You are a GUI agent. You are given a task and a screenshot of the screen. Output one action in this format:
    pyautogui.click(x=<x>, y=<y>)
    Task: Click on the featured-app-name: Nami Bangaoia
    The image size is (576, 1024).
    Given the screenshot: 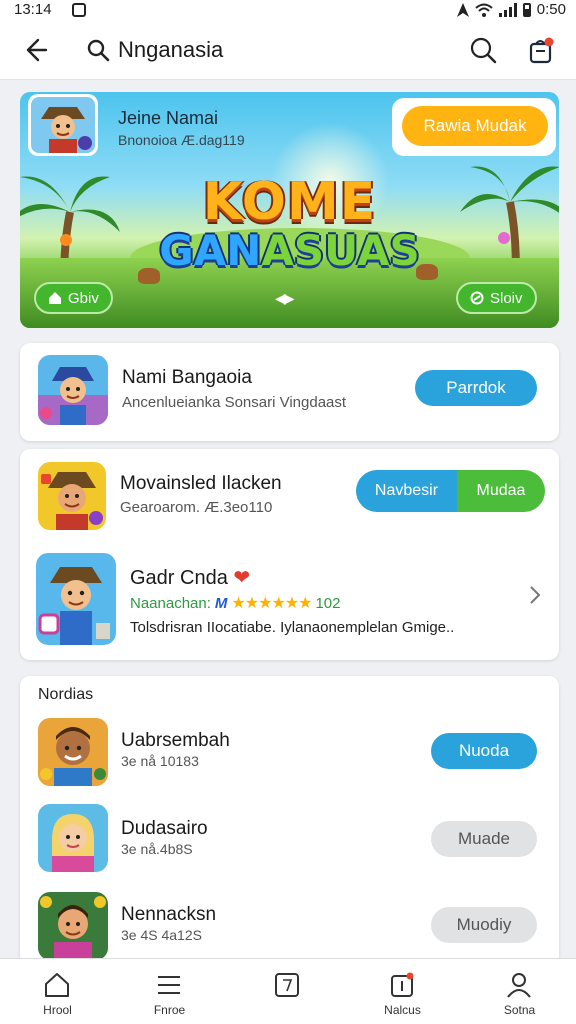 What is the action you would take?
    pyautogui.click(x=187, y=377)
    